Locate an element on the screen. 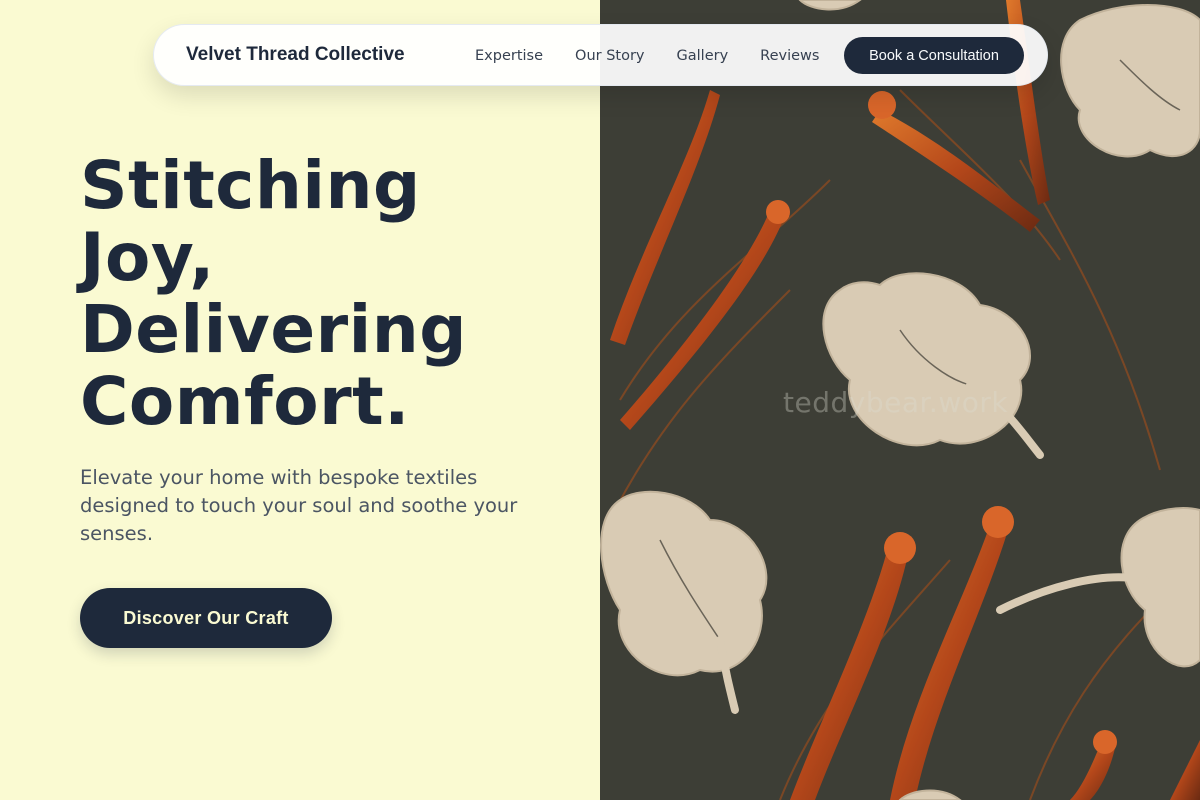 The width and height of the screenshot is (1200, 800). nav-link-expertise: Expertise is located at coordinates (509, 56).